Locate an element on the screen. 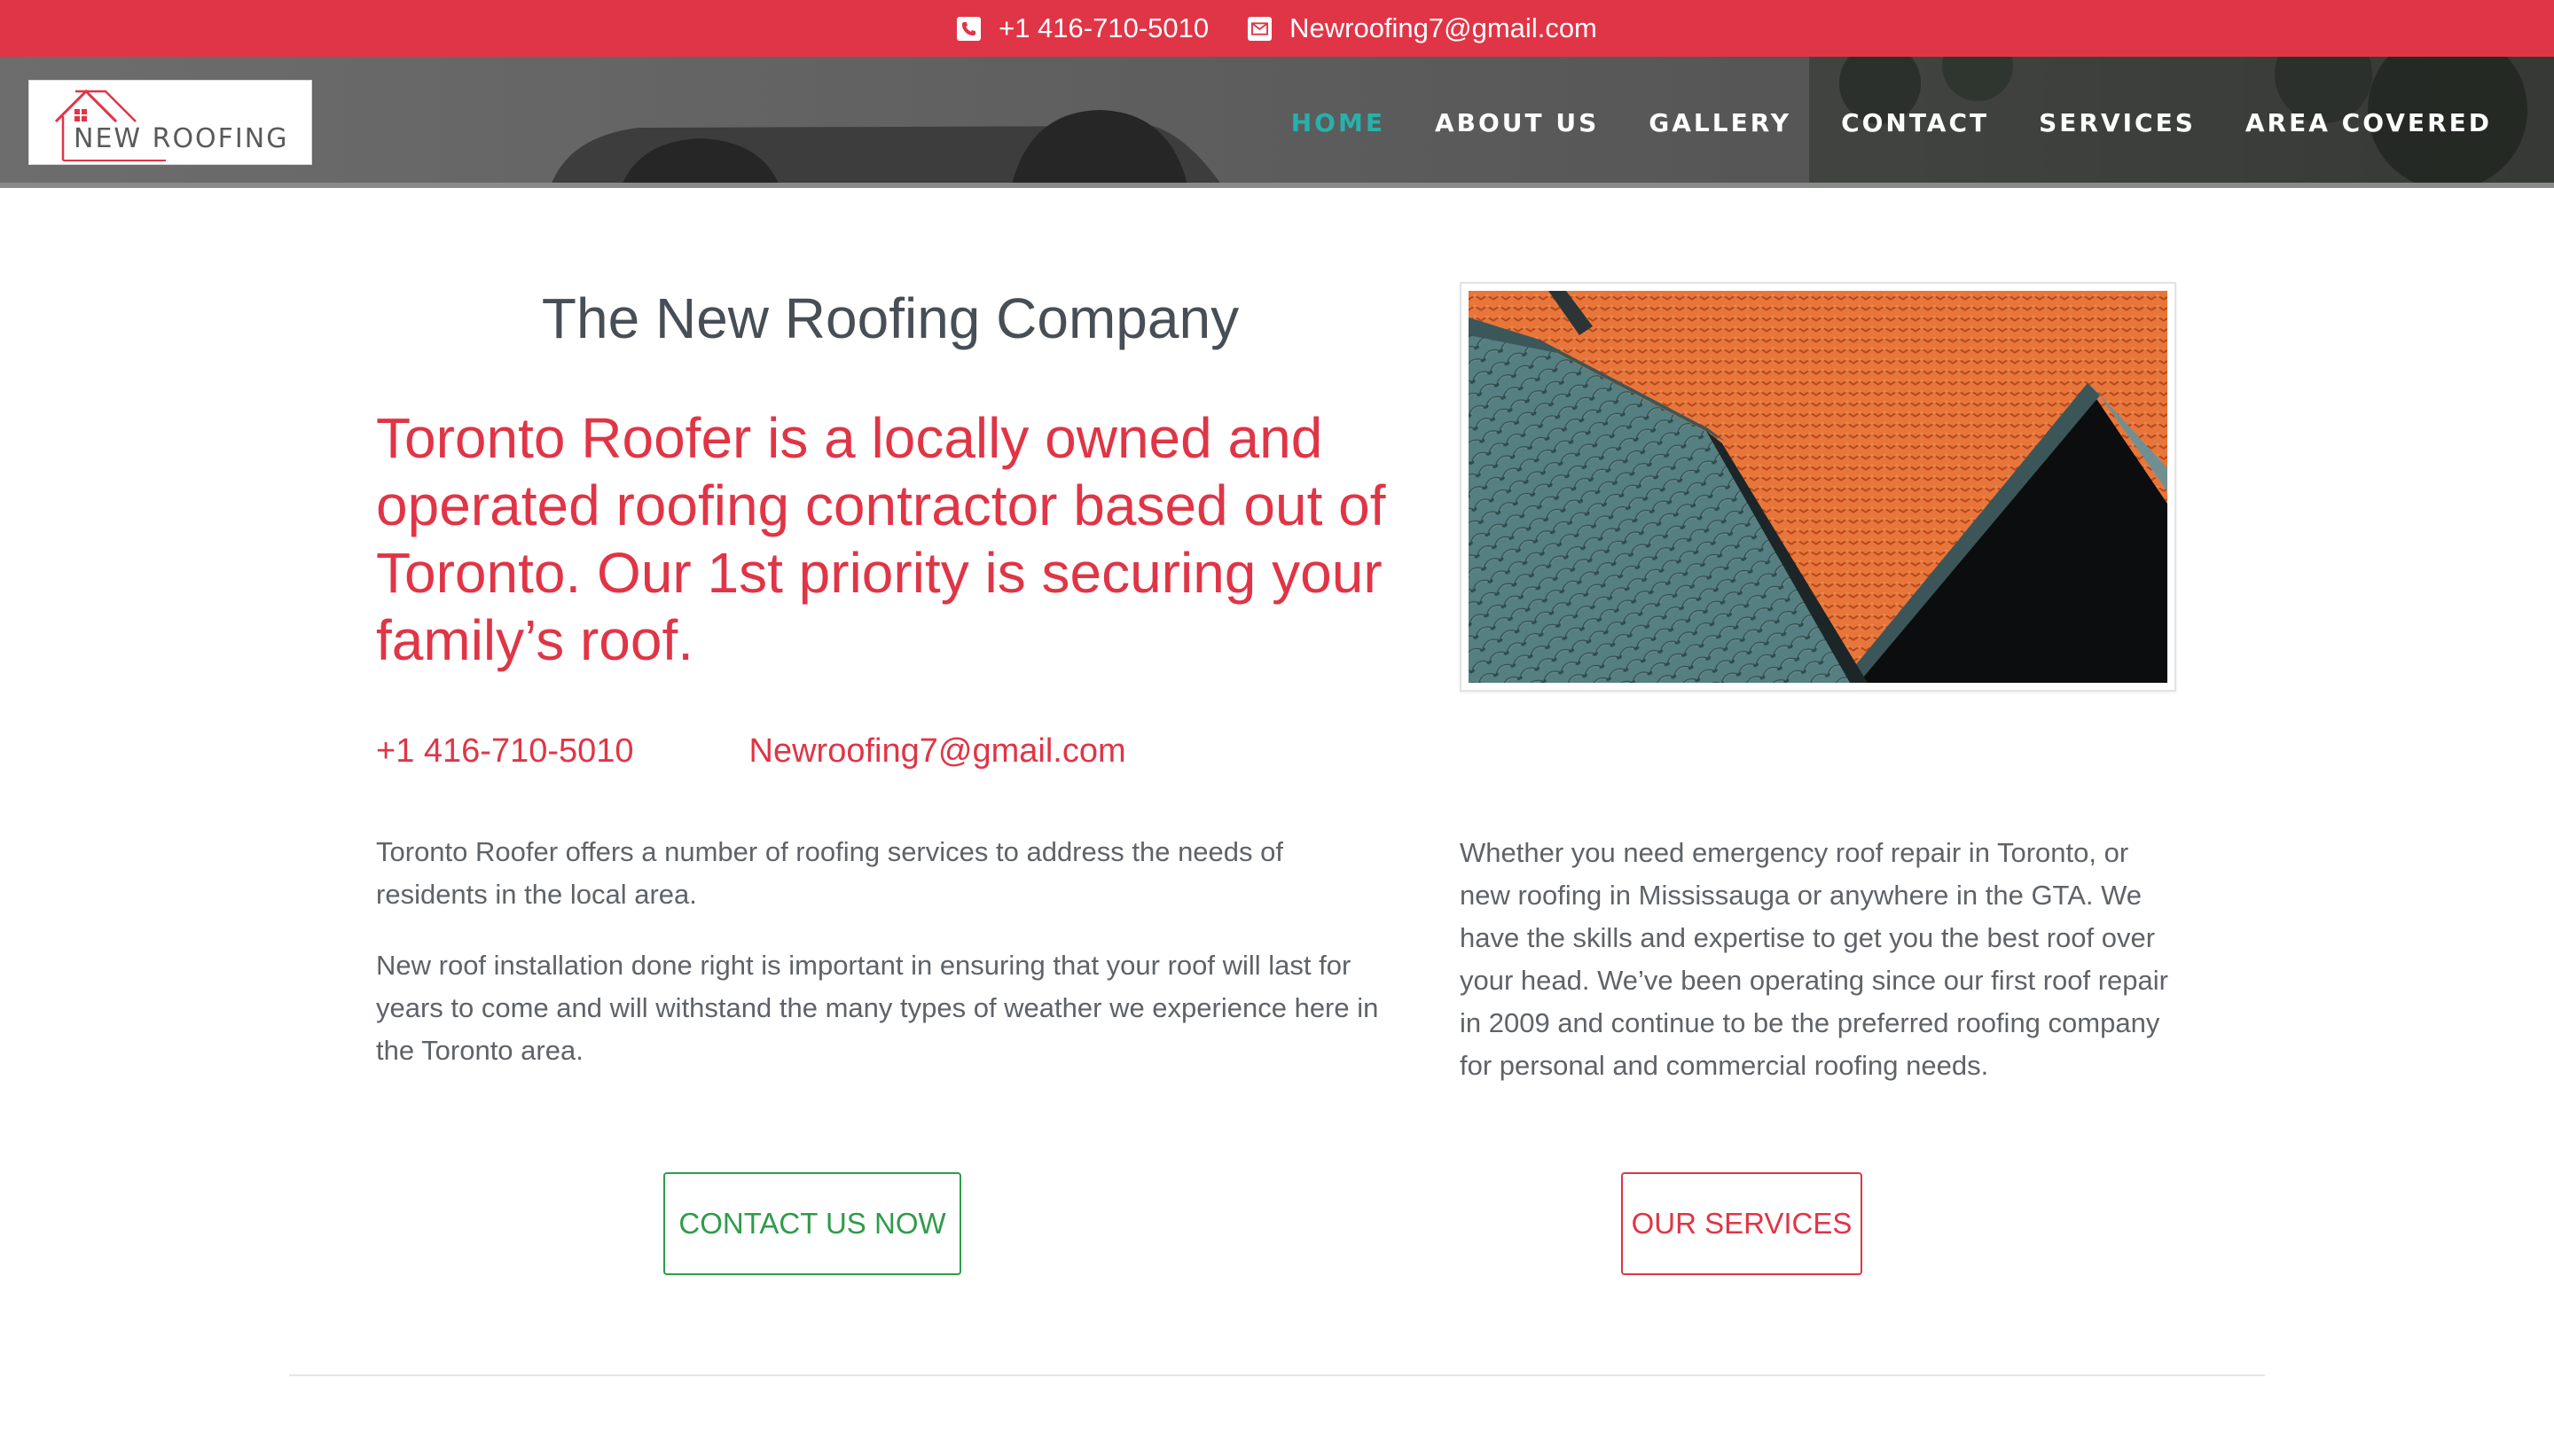 This screenshot has height=1456, width=2554. topbar-phone-text: +1 416-710-5010 is located at coordinates (1104, 27).